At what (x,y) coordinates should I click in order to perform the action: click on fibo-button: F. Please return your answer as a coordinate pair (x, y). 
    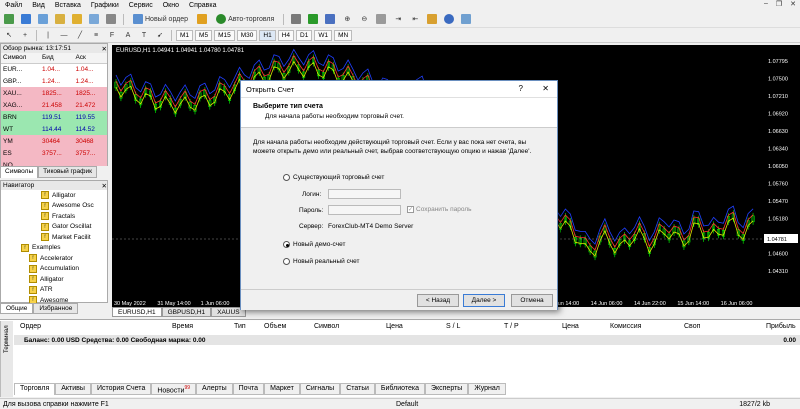
    Looking at the image, I should click on (112, 35).